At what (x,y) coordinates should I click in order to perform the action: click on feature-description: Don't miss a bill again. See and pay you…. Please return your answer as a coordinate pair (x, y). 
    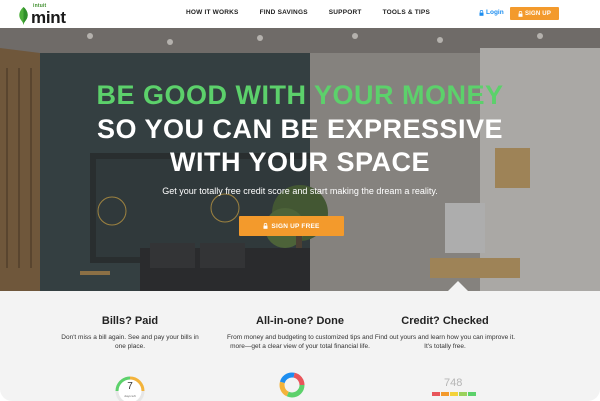
    Looking at the image, I should click on (130, 342).